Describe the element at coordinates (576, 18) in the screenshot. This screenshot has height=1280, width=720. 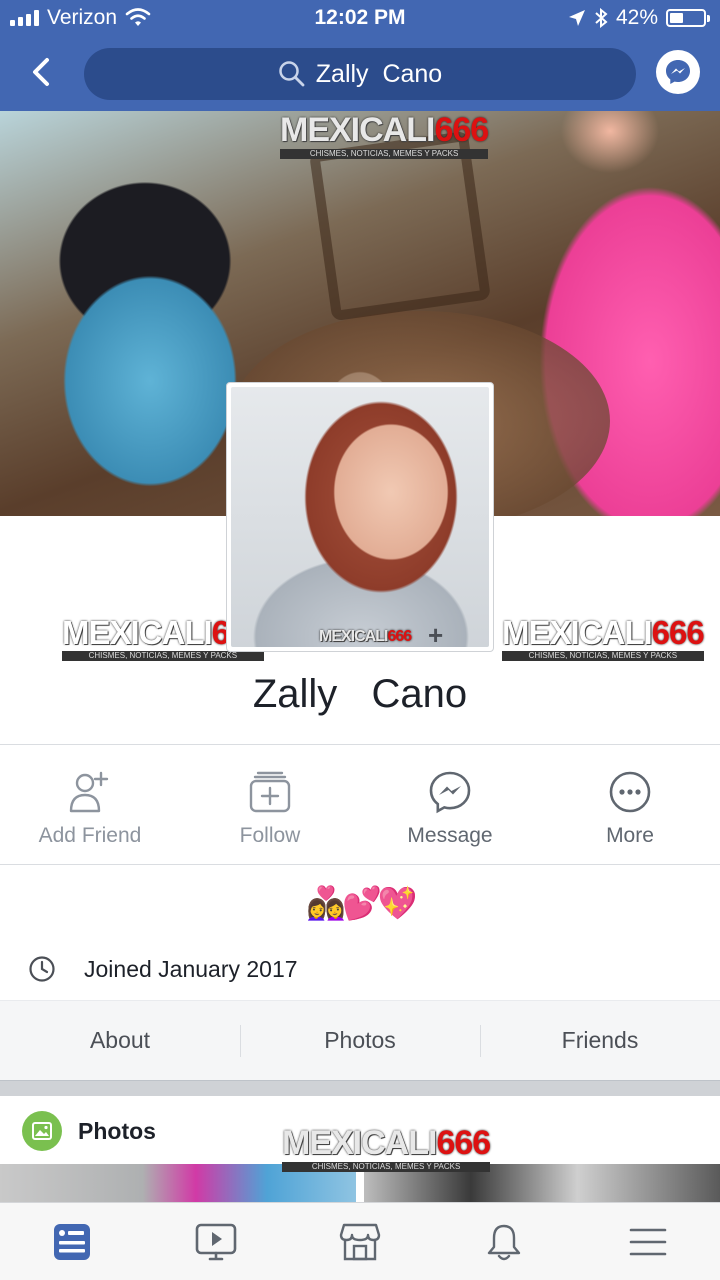
I see `location-arrow-icon` at that location.